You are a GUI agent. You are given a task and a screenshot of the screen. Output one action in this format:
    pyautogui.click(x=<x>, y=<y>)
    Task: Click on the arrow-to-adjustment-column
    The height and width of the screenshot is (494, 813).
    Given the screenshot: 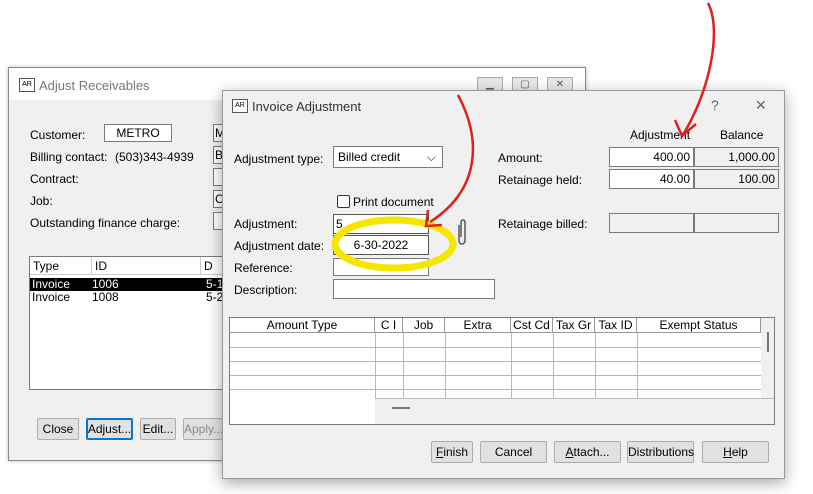 What is the action you would take?
    pyautogui.click(x=699, y=68)
    